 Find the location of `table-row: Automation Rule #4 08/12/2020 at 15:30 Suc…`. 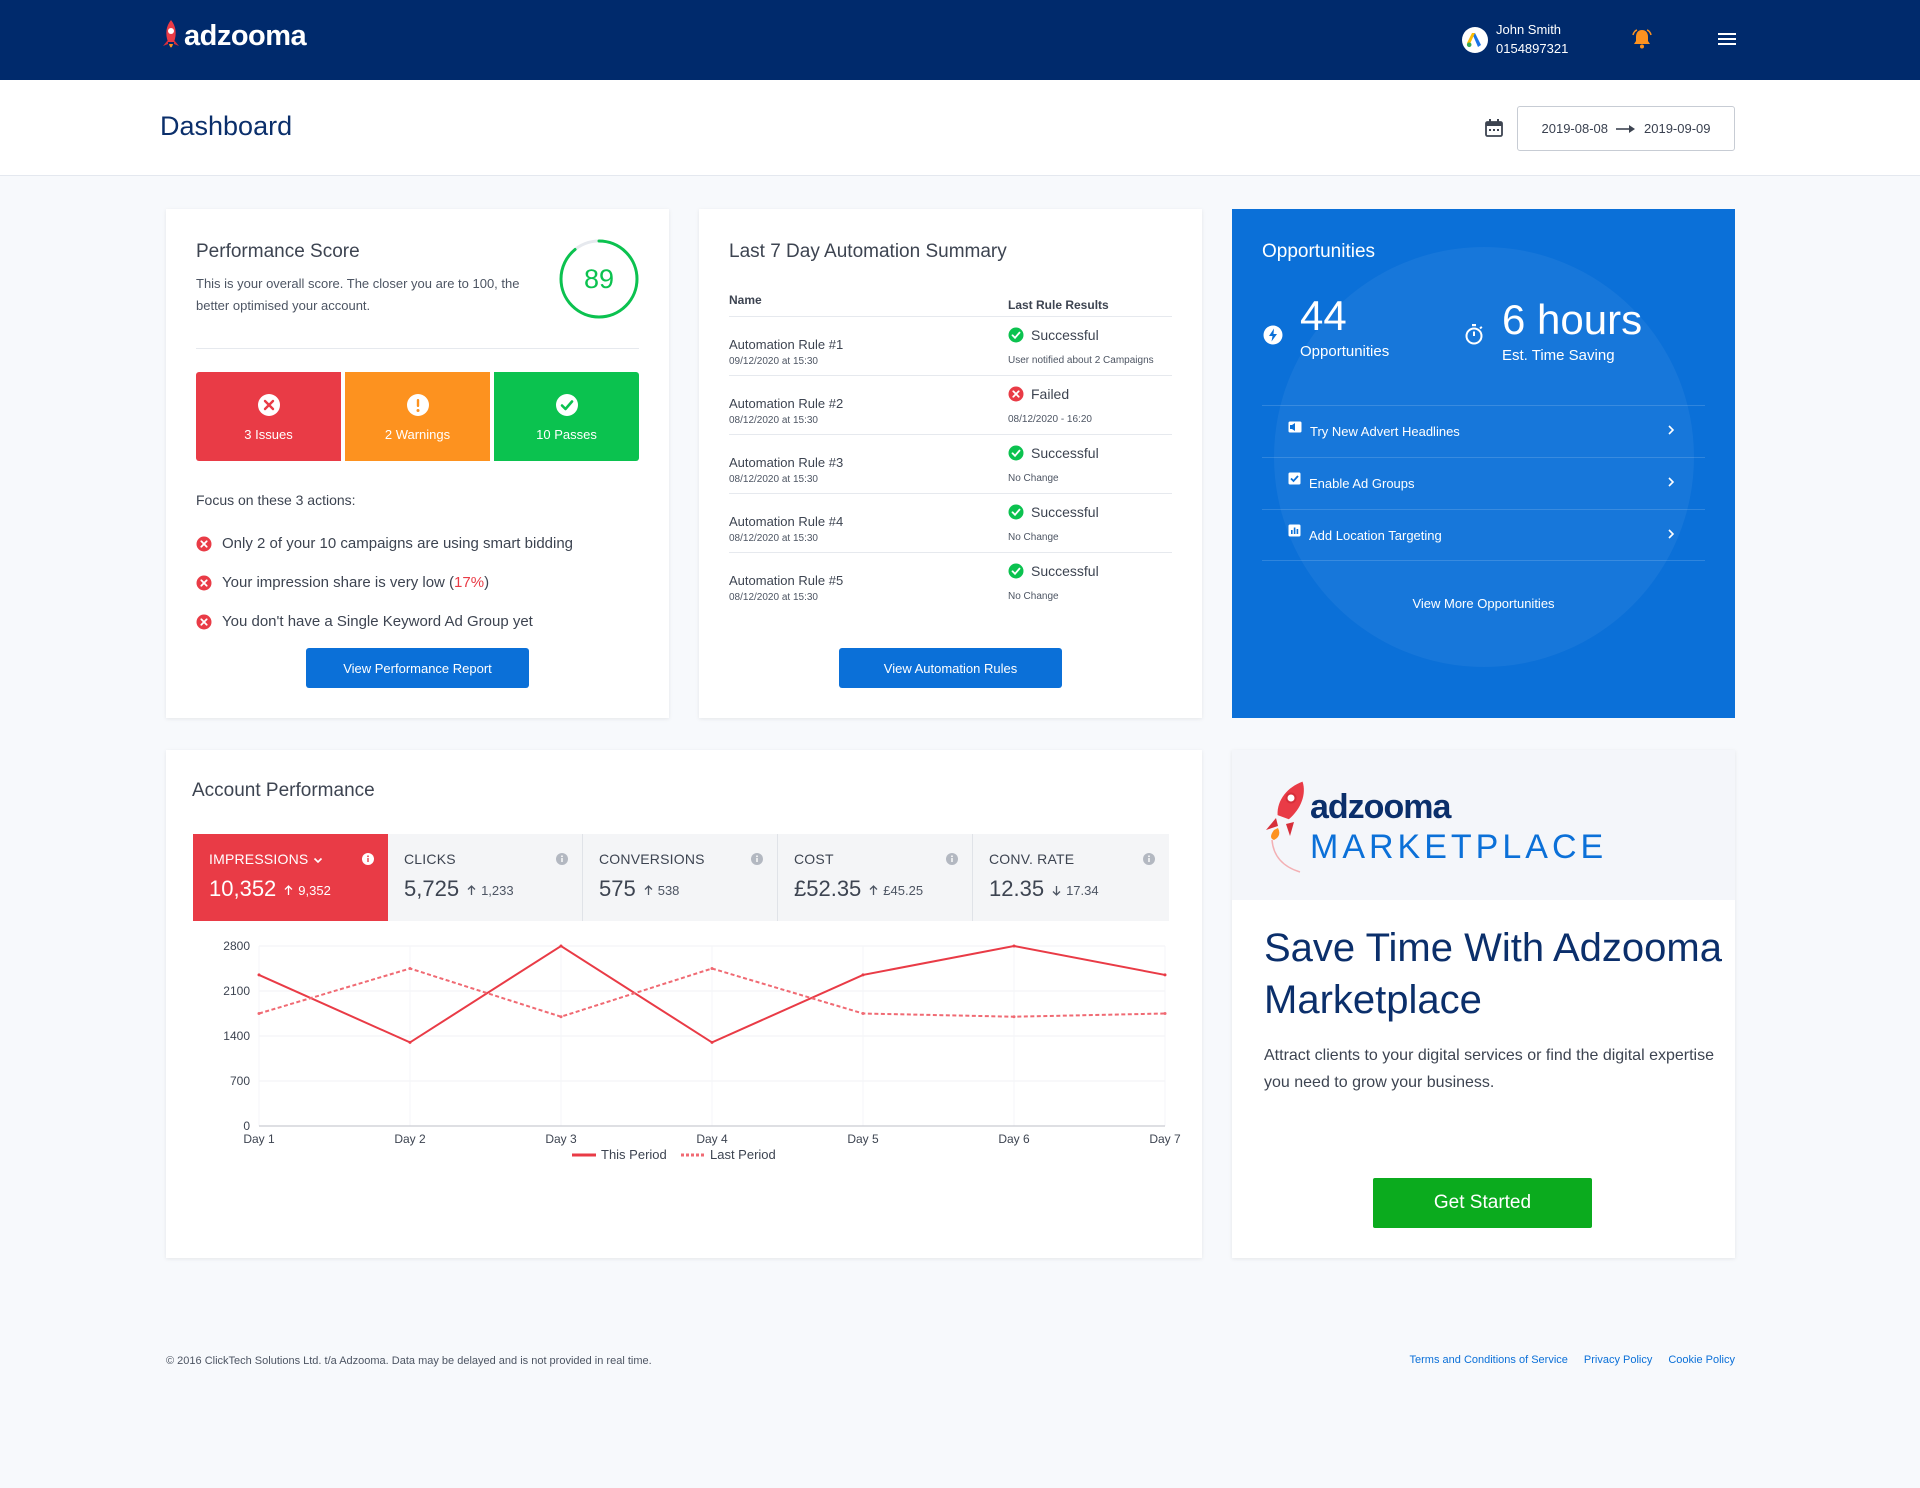

table-row: Automation Rule #4 08/12/2020 at 15:30 Suc… is located at coordinates (950, 523).